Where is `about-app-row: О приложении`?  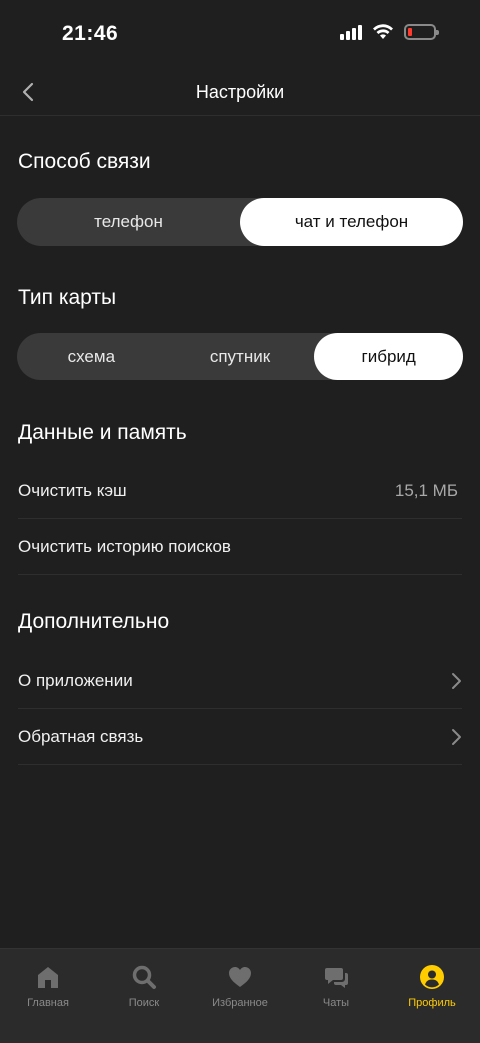
about-app-row: О приложении is located at coordinates (240, 681).